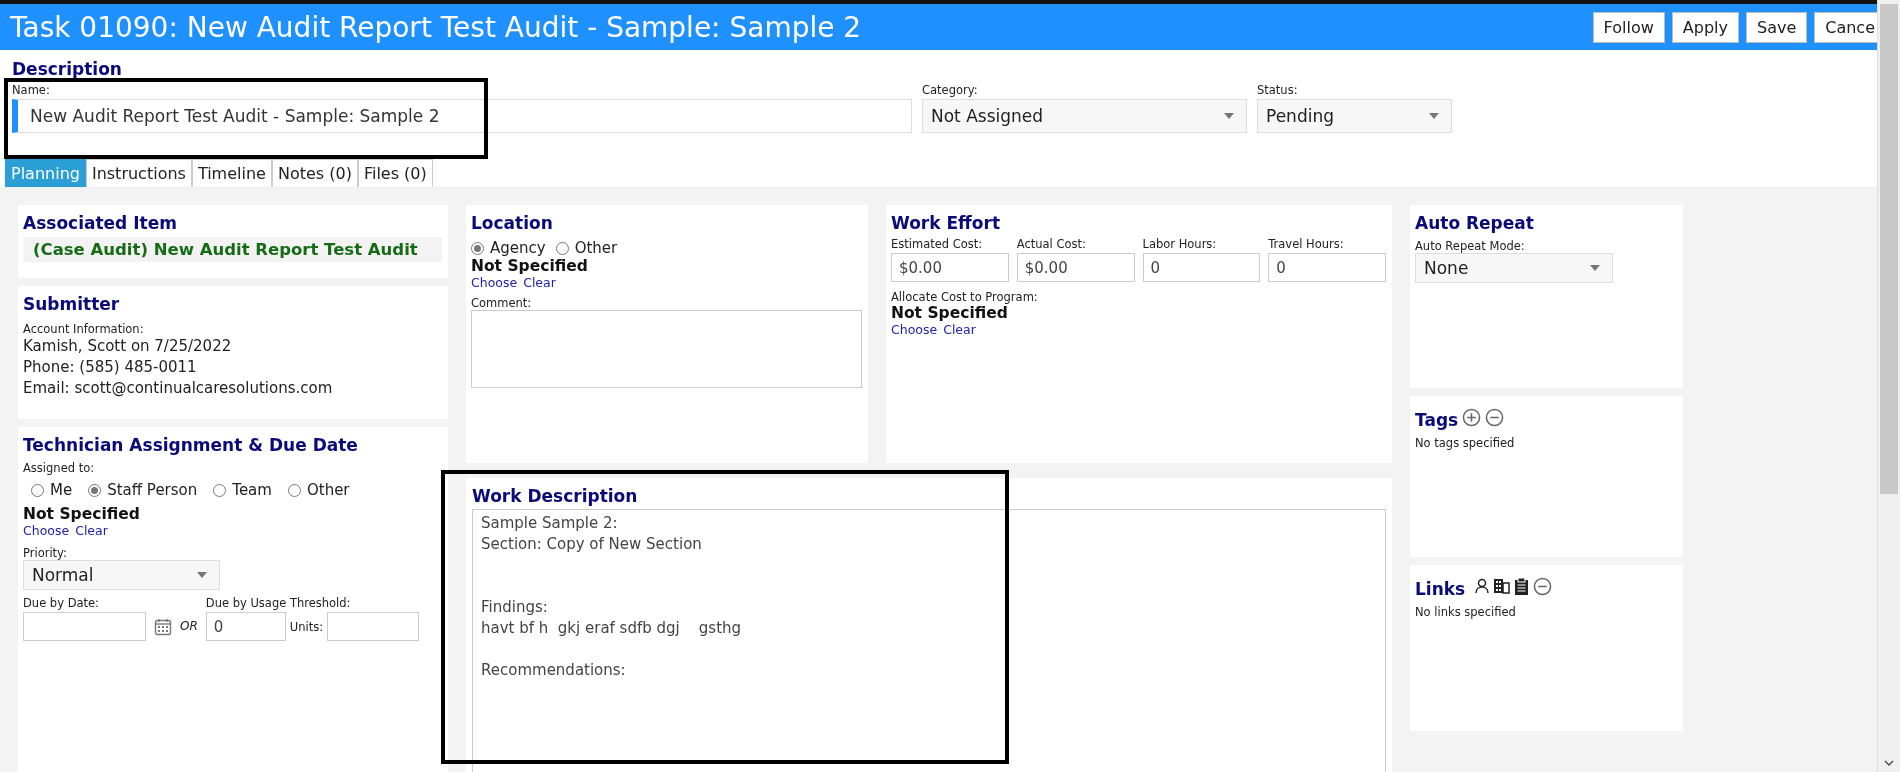  Describe the element at coordinates (1475, 223) in the screenshot. I see `section-heading: Auto Repeat` at that location.